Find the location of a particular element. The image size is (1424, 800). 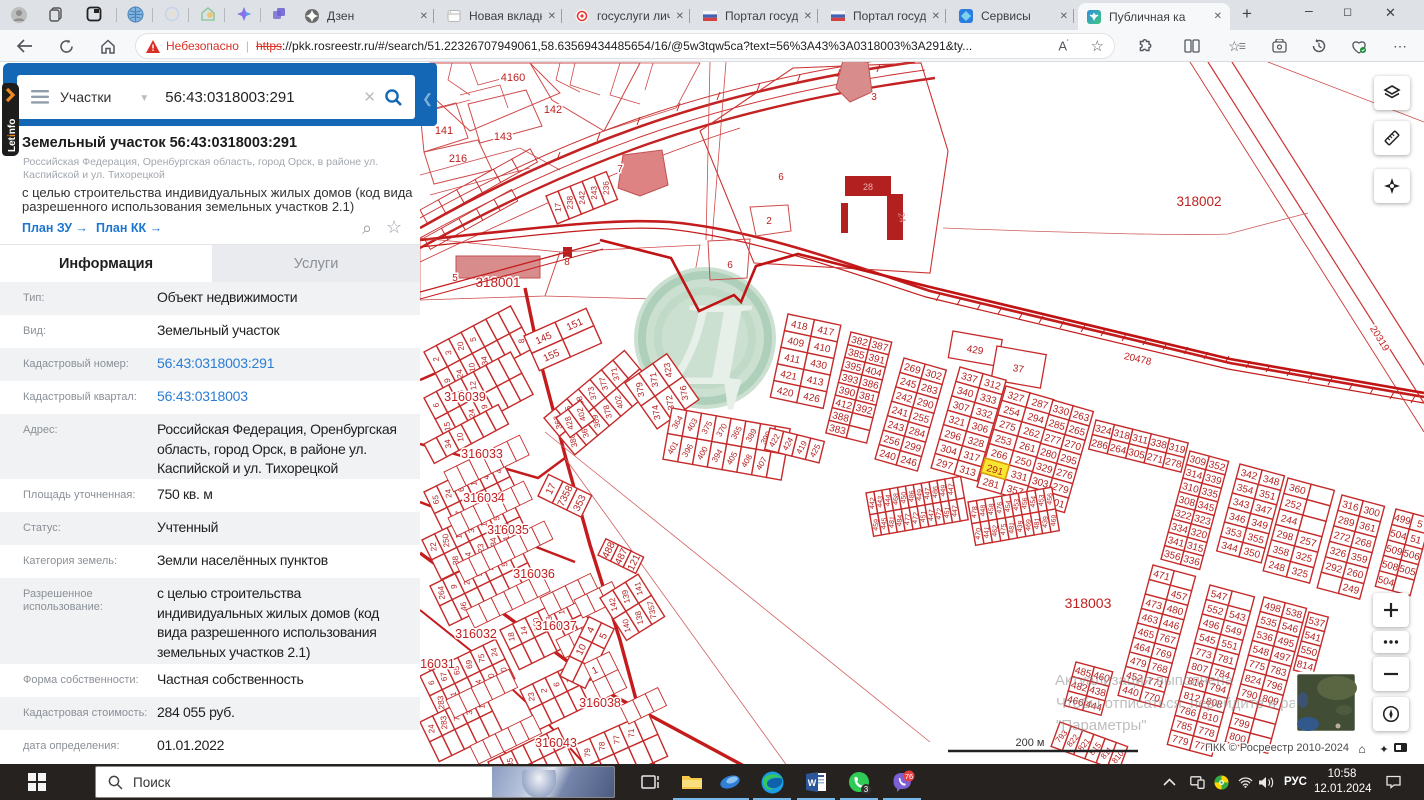

svg-text: 316039 is located at coordinates (465, 397).